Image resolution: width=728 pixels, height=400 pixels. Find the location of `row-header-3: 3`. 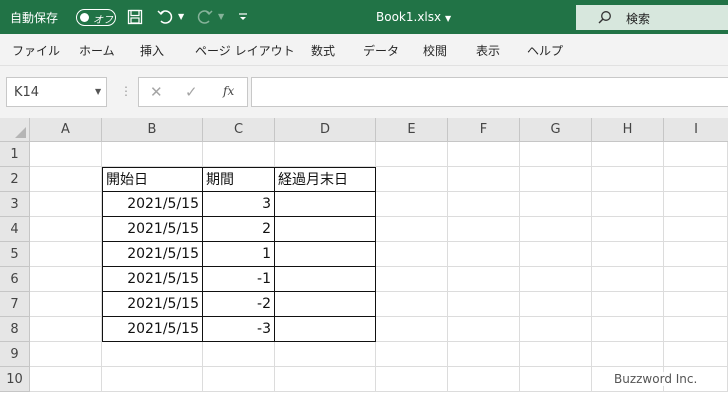

row-header-3: 3 is located at coordinates (15, 204).